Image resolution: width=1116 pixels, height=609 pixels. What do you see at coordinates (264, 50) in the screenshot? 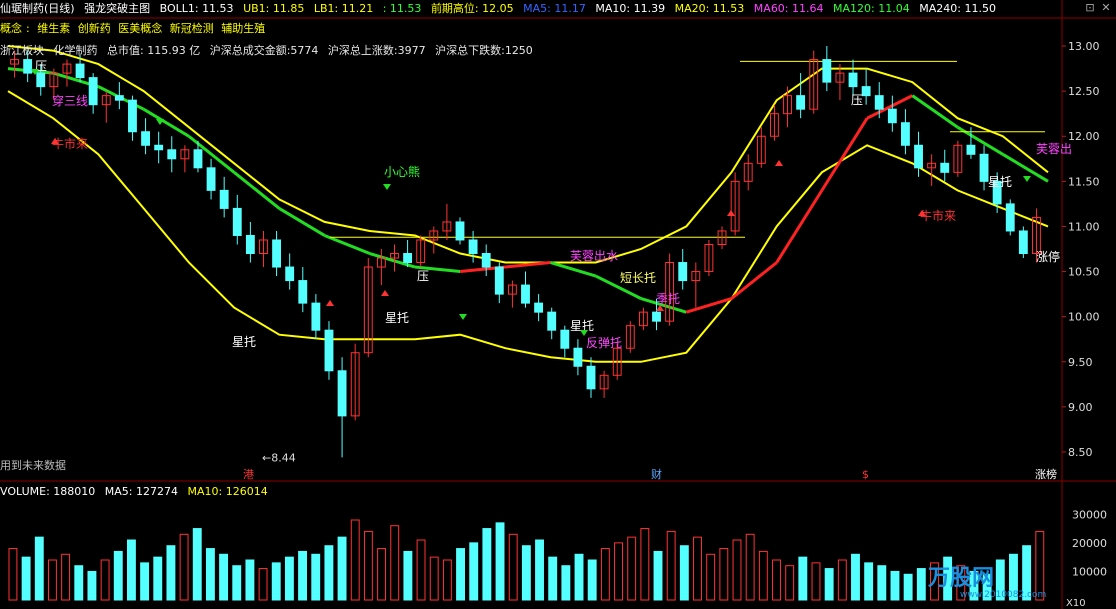
I see `turnover-value: 沪深总成交金额:5774` at bounding box center [264, 50].